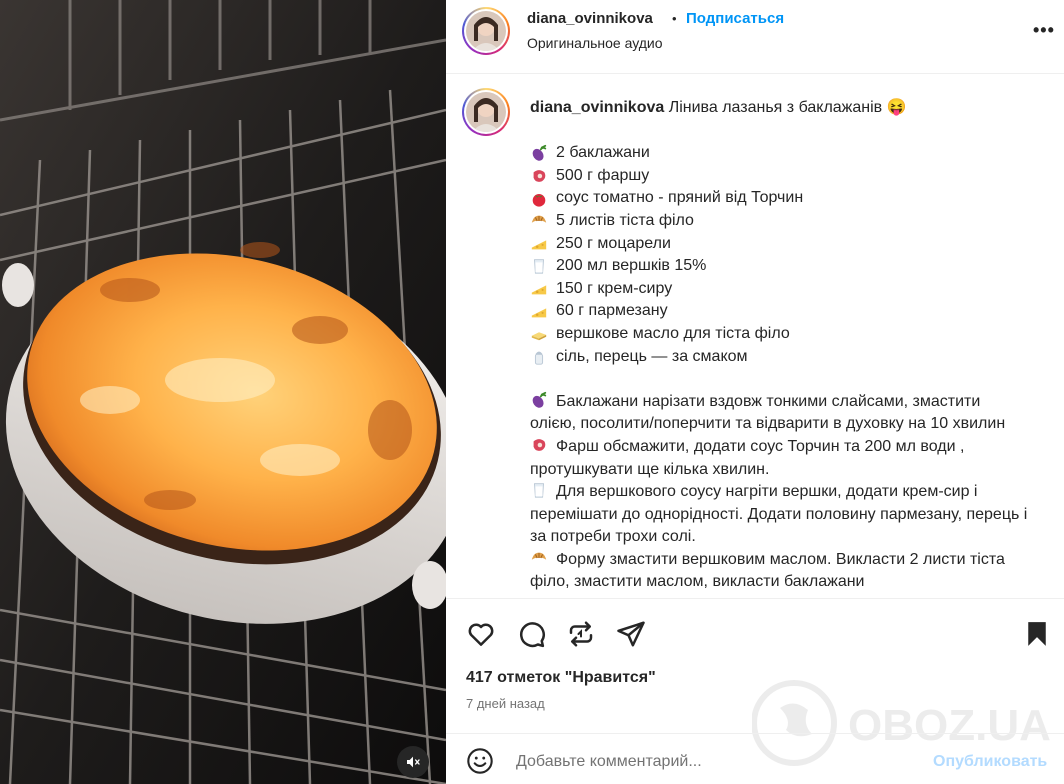 The height and width of the screenshot is (784, 1064). What do you see at coordinates (581, 634) in the screenshot?
I see `repost-icon` at bounding box center [581, 634].